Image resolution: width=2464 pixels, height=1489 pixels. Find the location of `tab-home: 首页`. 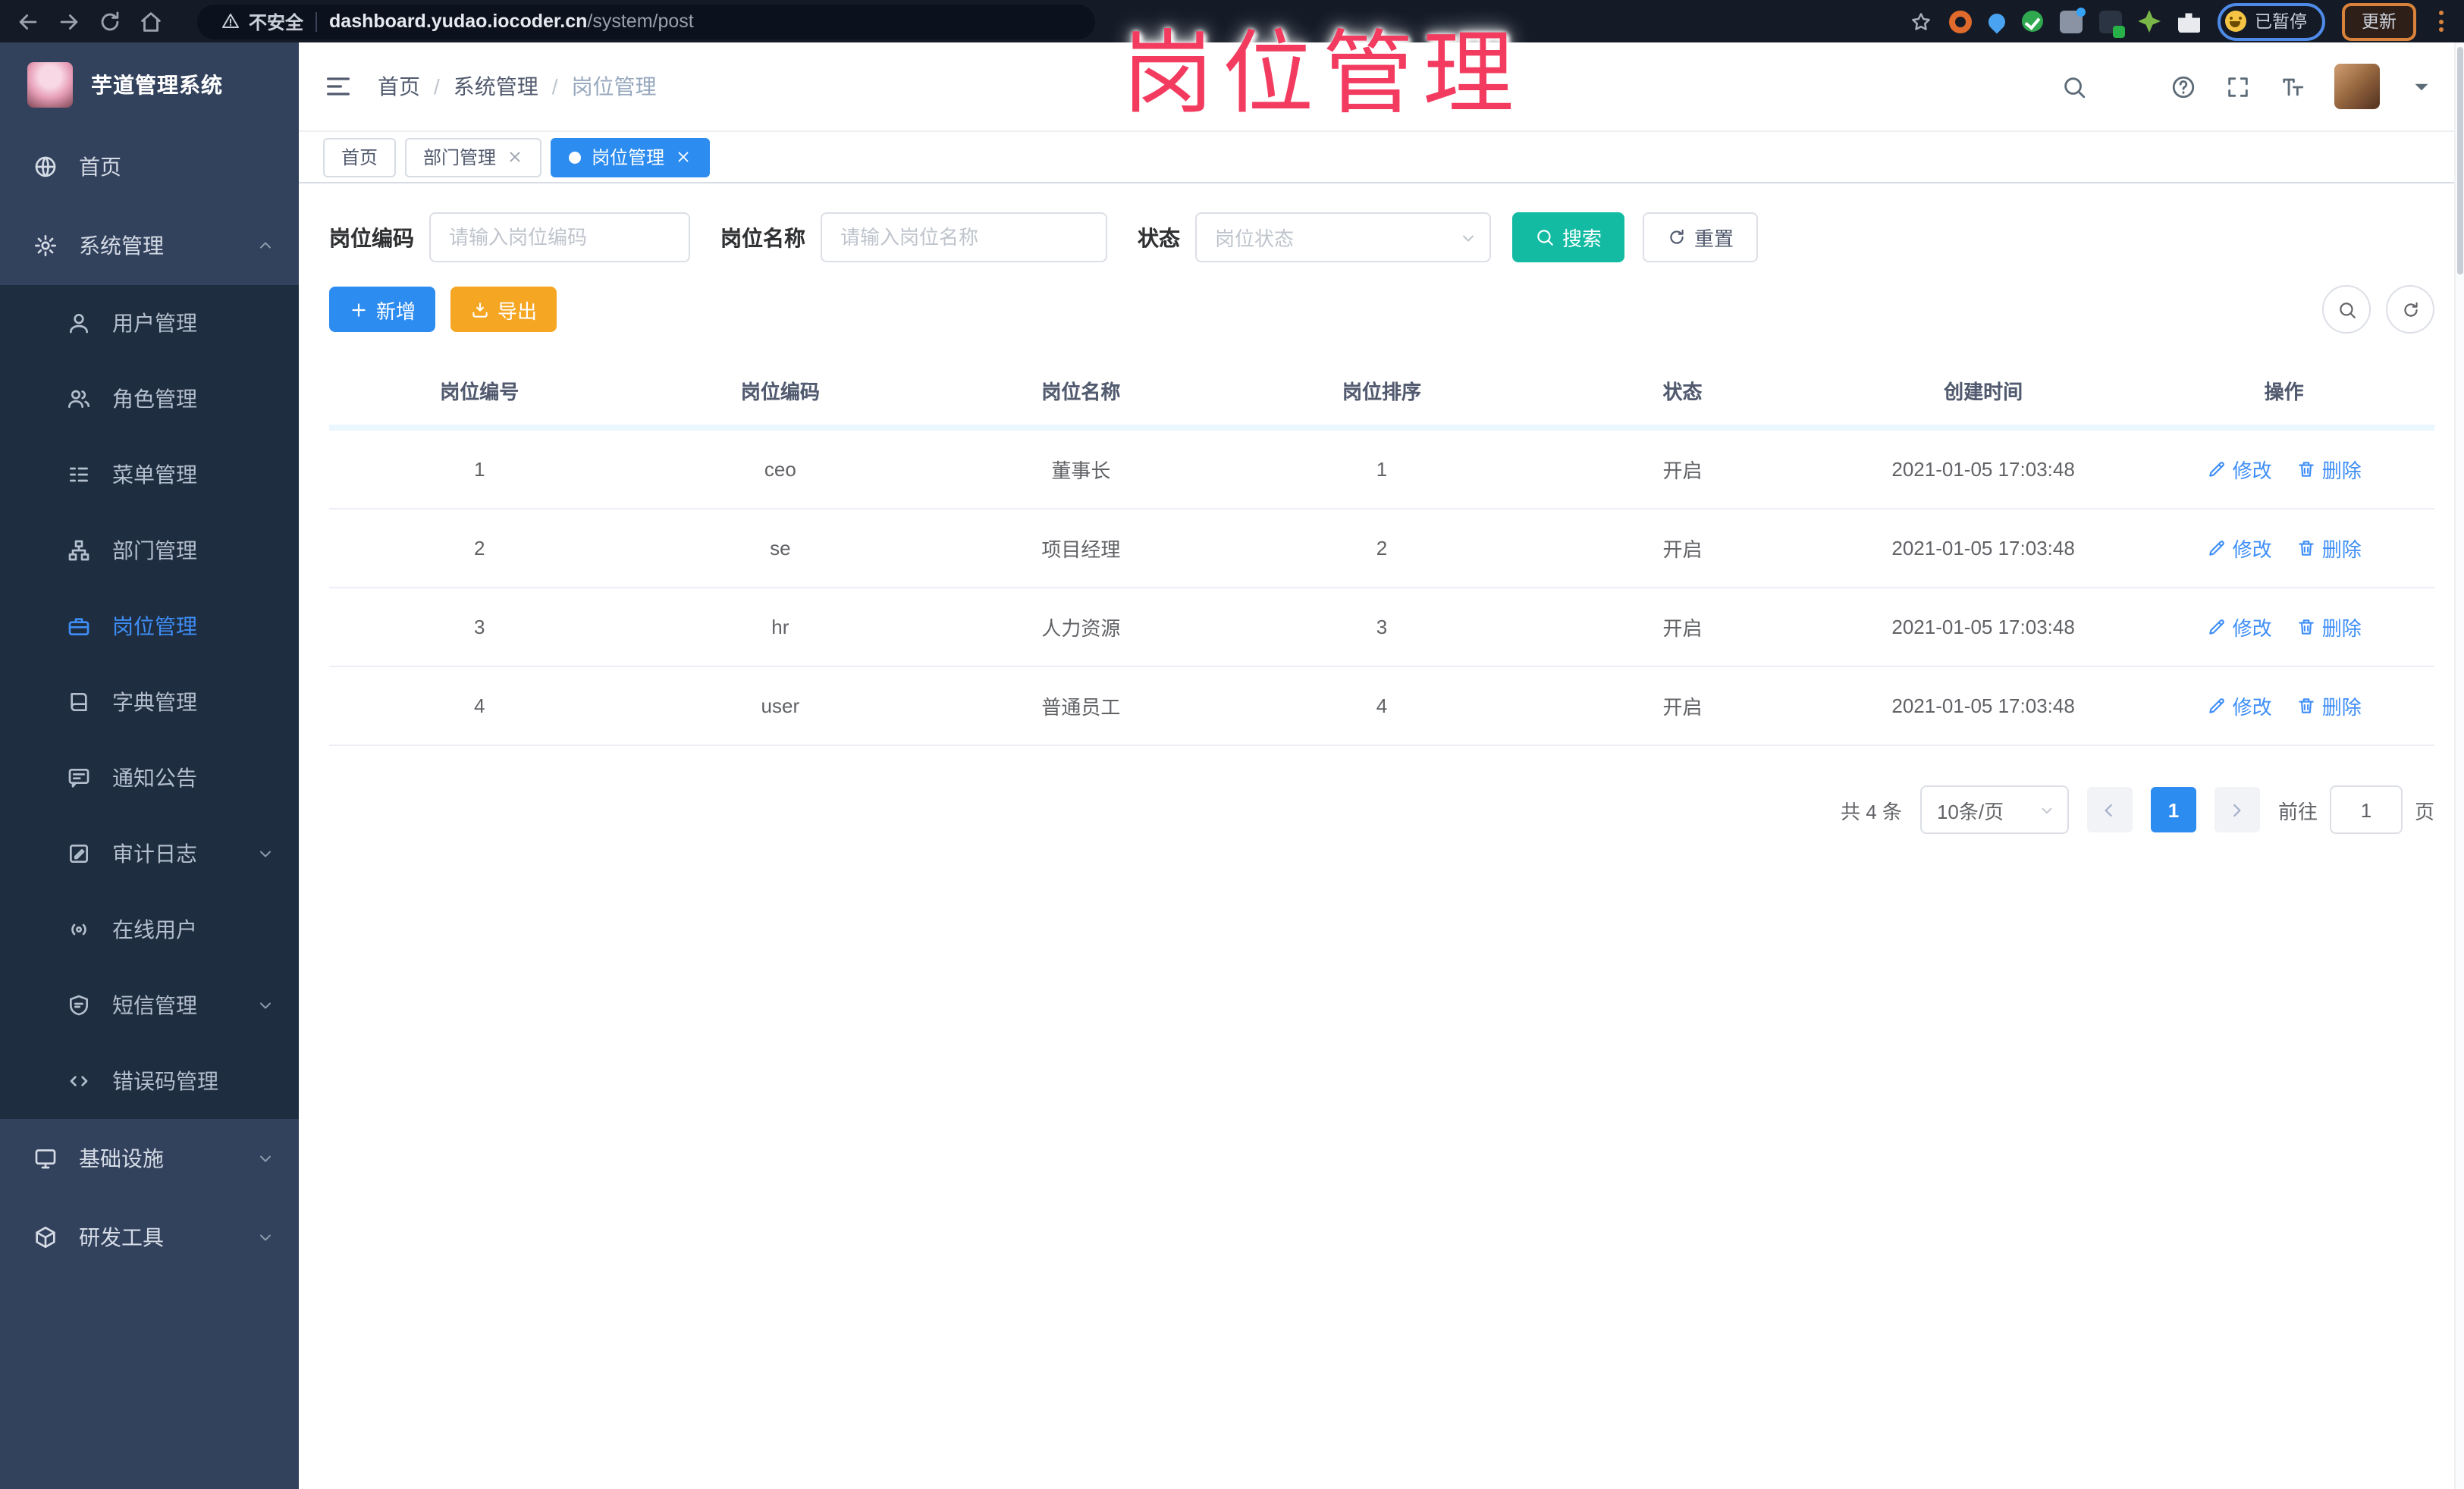

tab-home: 首页 is located at coordinates (360, 157).